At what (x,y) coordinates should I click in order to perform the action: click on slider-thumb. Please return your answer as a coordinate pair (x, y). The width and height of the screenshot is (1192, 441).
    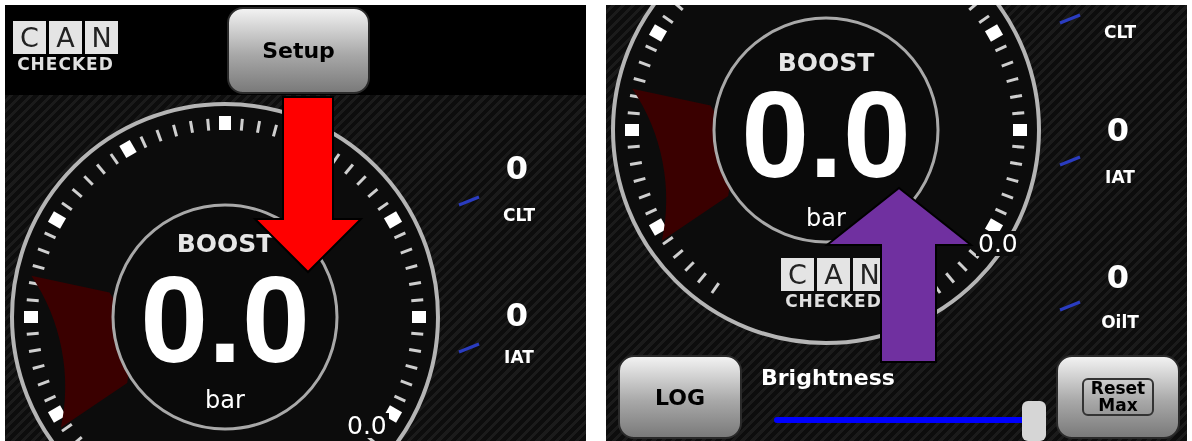
    Looking at the image, I should click on (1034, 421).